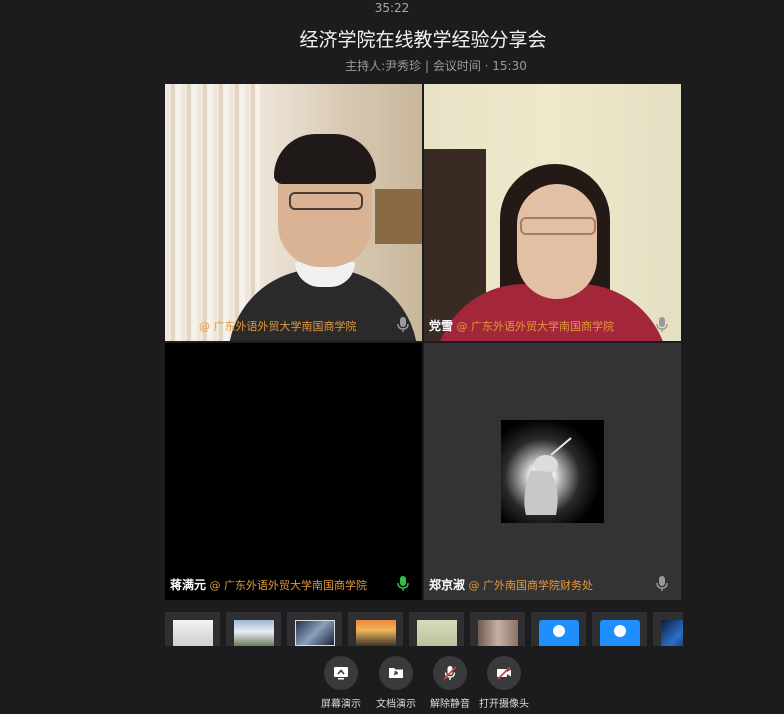 This screenshot has height=714, width=784. What do you see at coordinates (504, 704) in the screenshot?
I see `camera-label: 打开摄像头` at bounding box center [504, 704].